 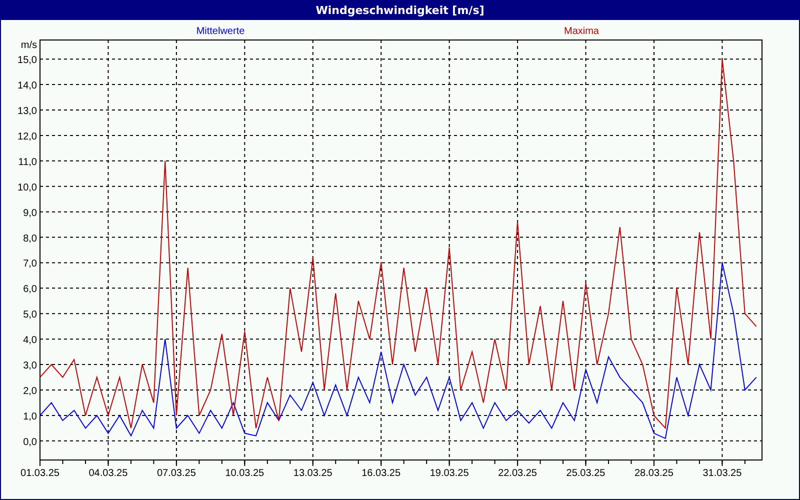 I want to click on y-tick-label: 9,0, so click(x=30, y=213).